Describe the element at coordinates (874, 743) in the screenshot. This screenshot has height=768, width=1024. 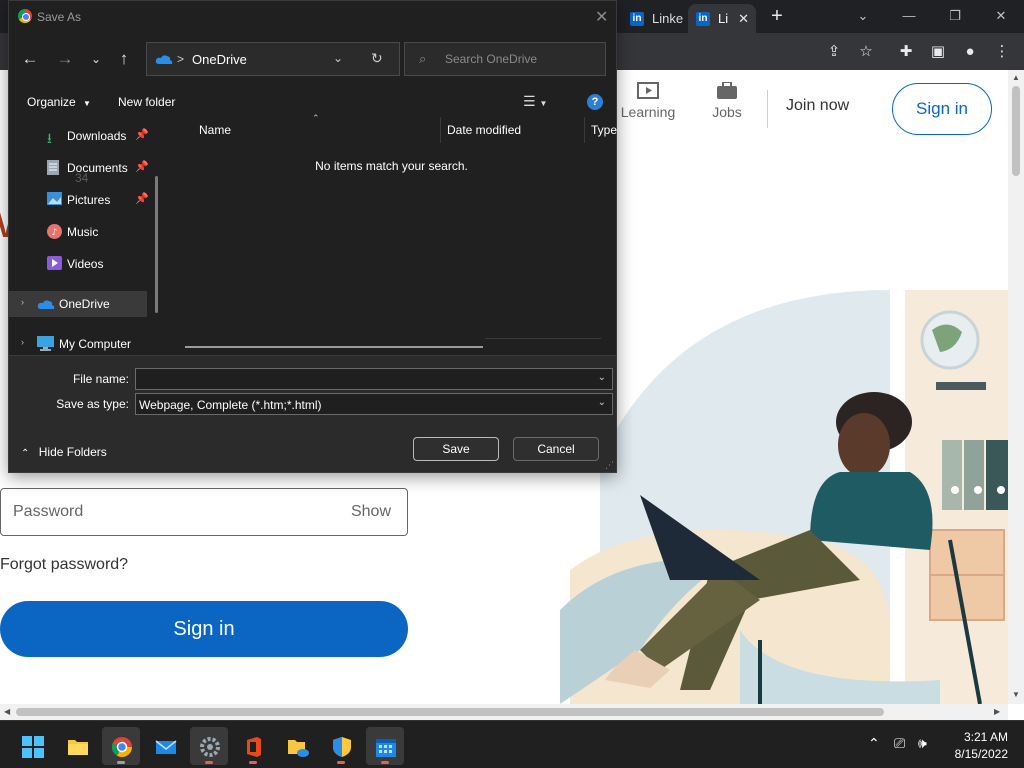
I see `show-hidden-icons-chevron-icon: ⌃` at that location.